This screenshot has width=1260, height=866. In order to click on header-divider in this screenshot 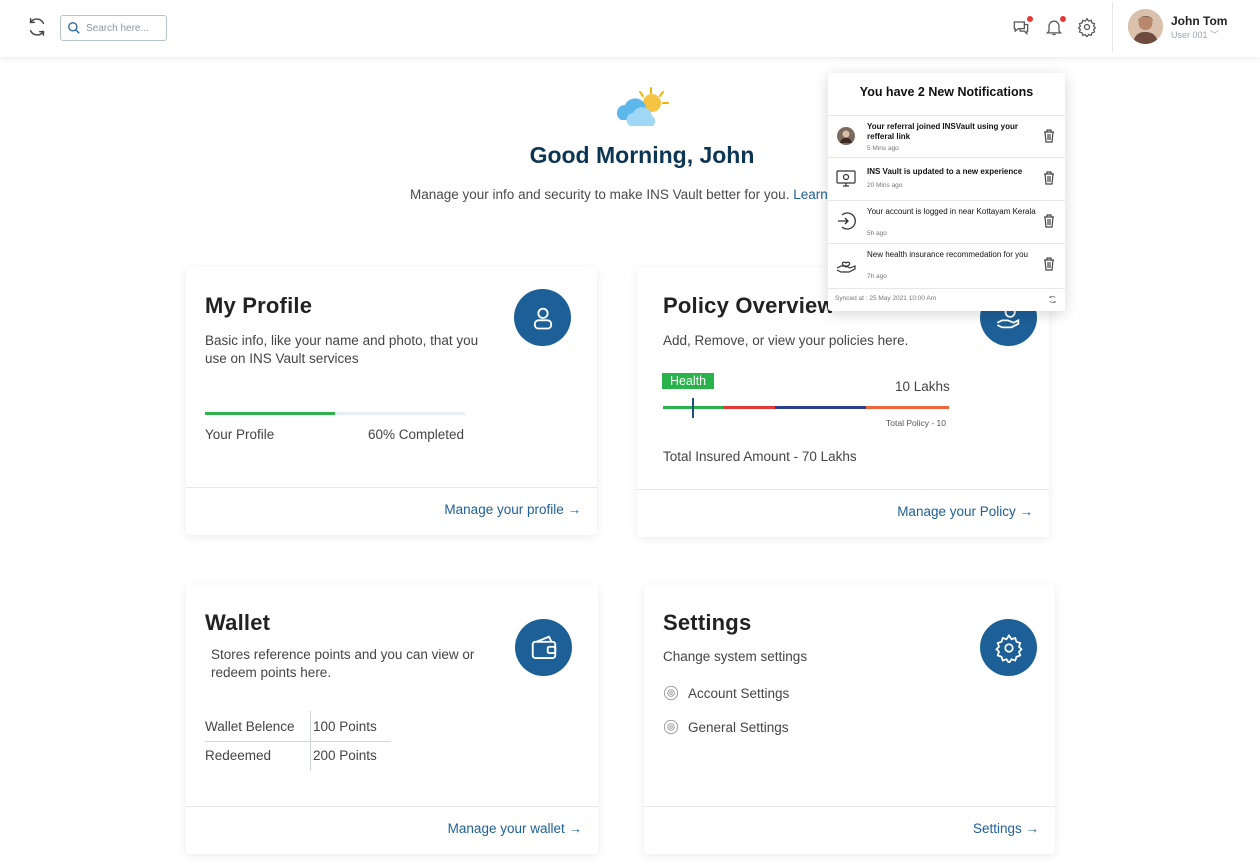, I will do `click(1112, 27)`.